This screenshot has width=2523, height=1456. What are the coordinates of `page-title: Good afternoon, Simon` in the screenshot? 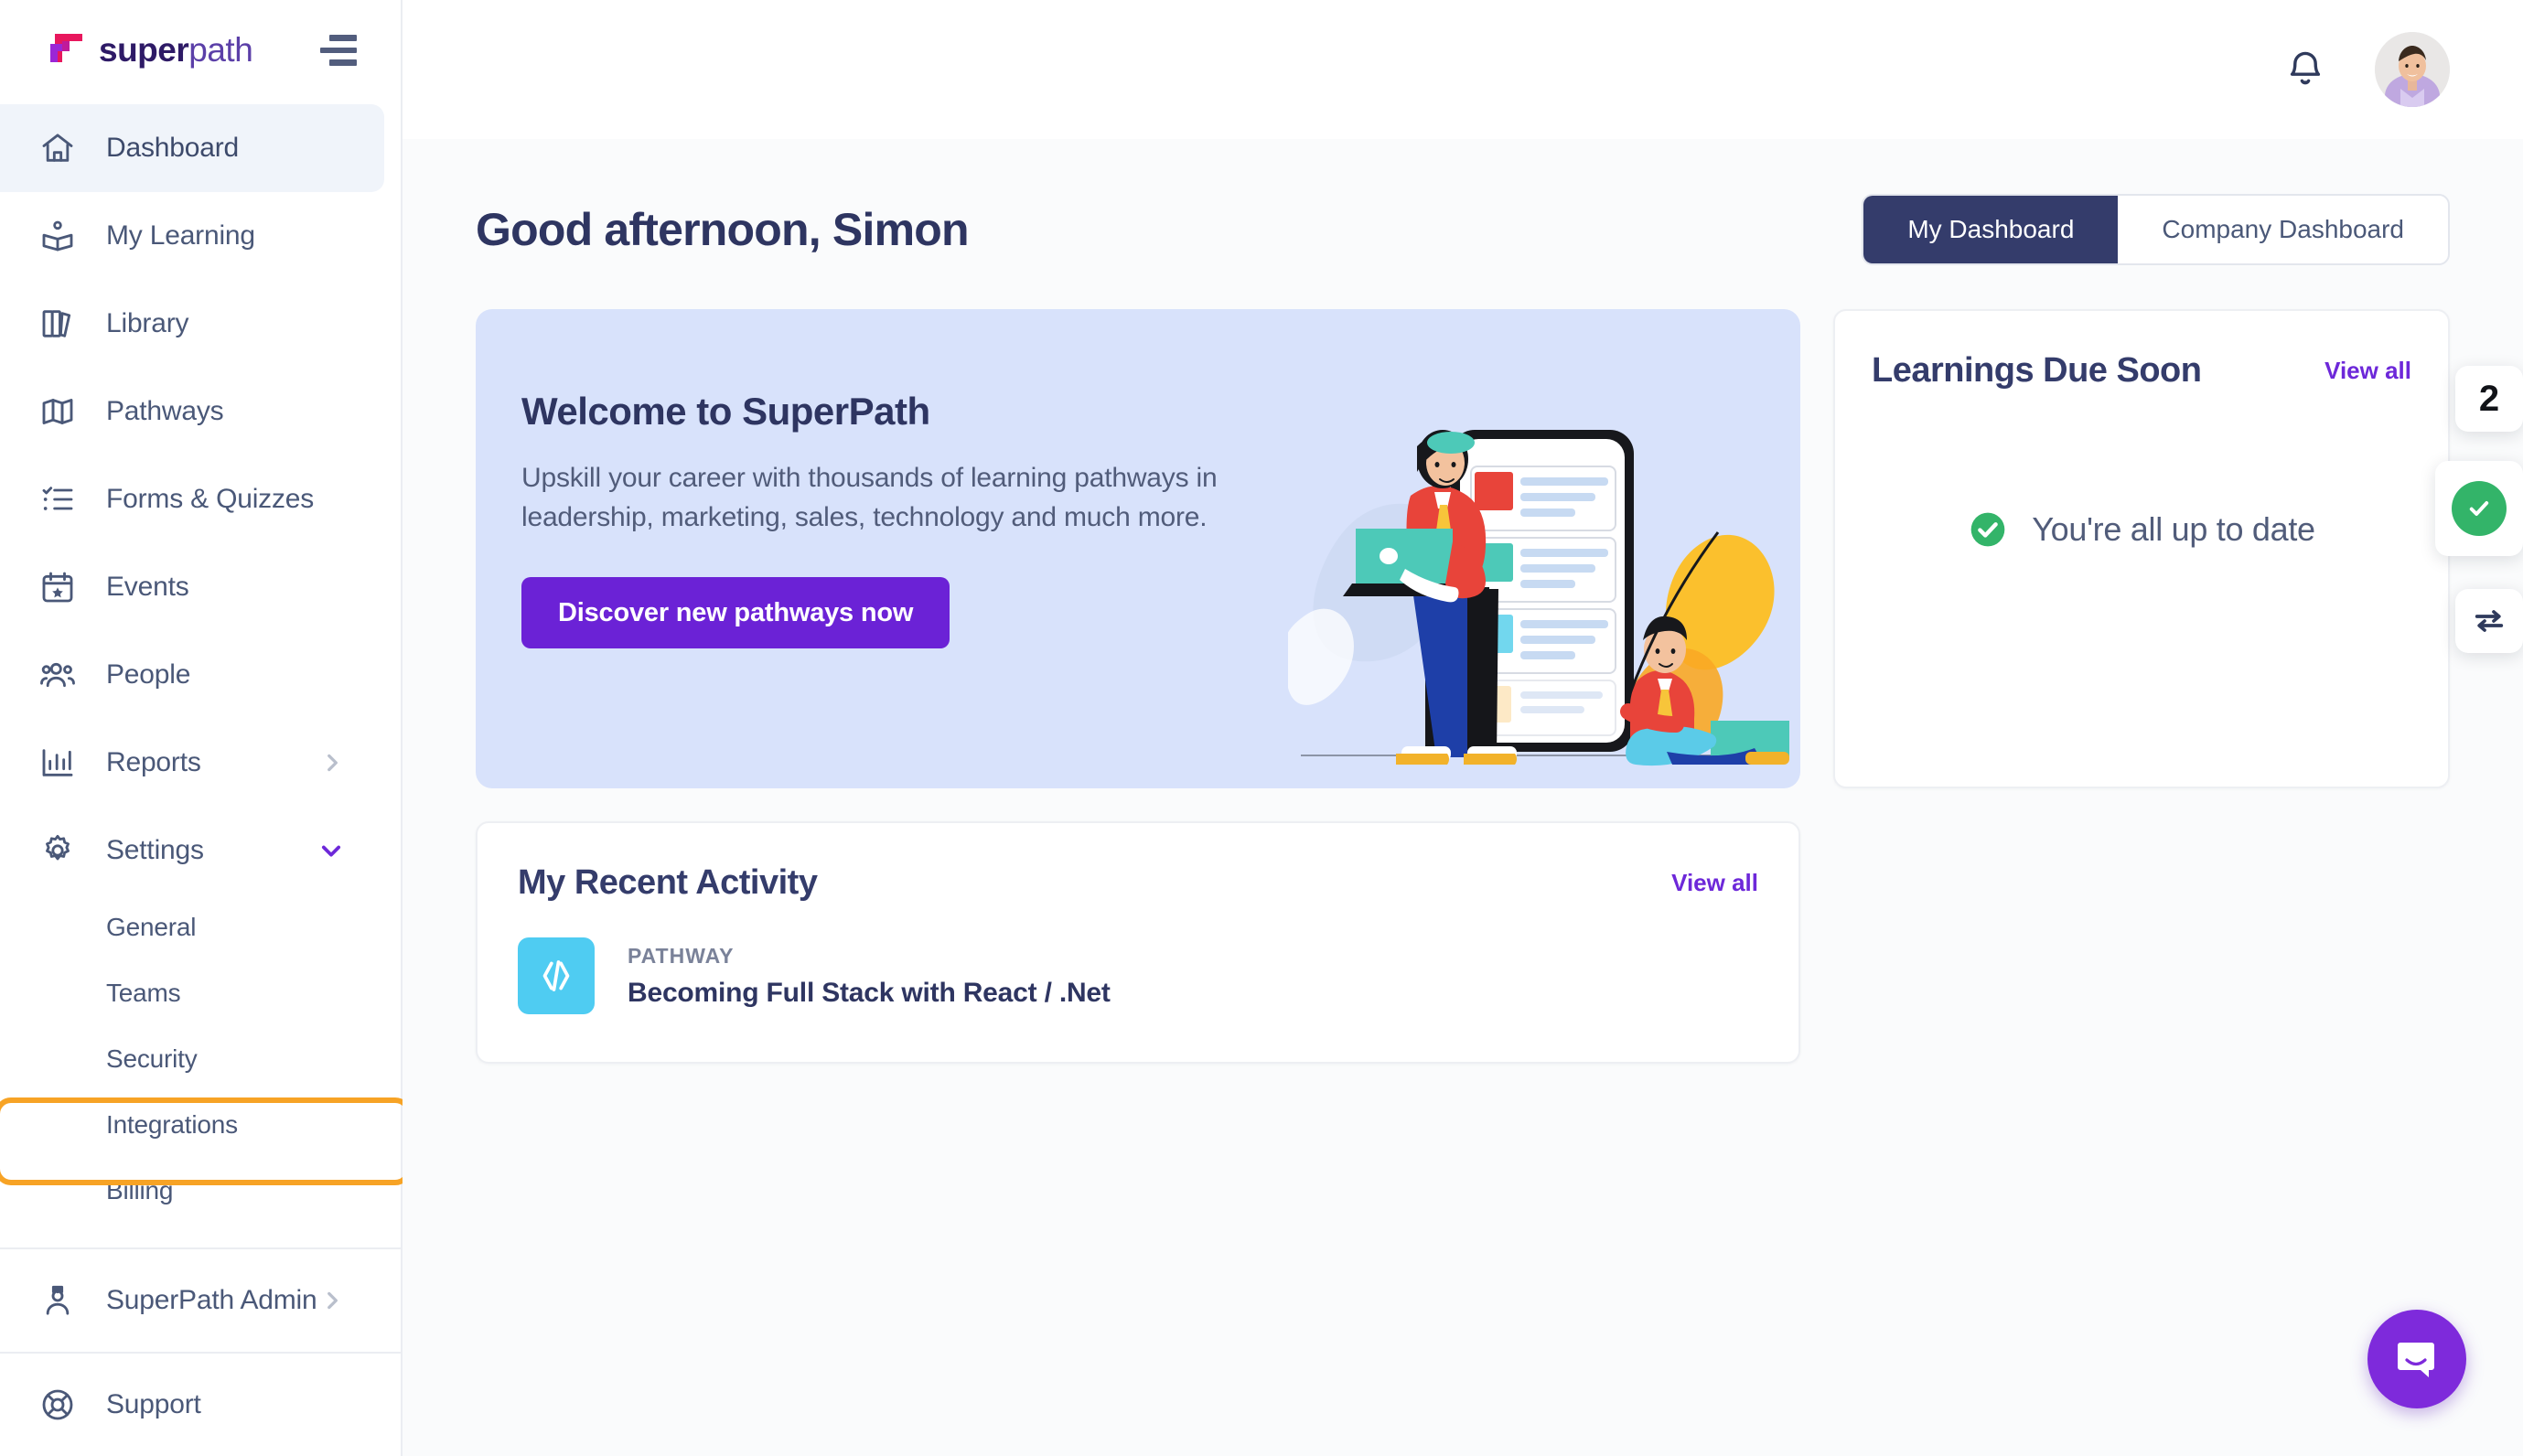 It's located at (723, 229).